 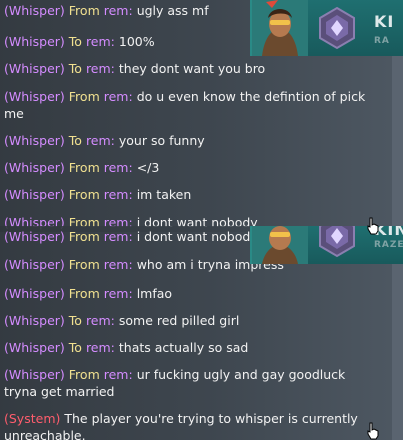 What do you see at coordinates (192, 68) in the screenshot?
I see `message-text: they dont want you bro` at bounding box center [192, 68].